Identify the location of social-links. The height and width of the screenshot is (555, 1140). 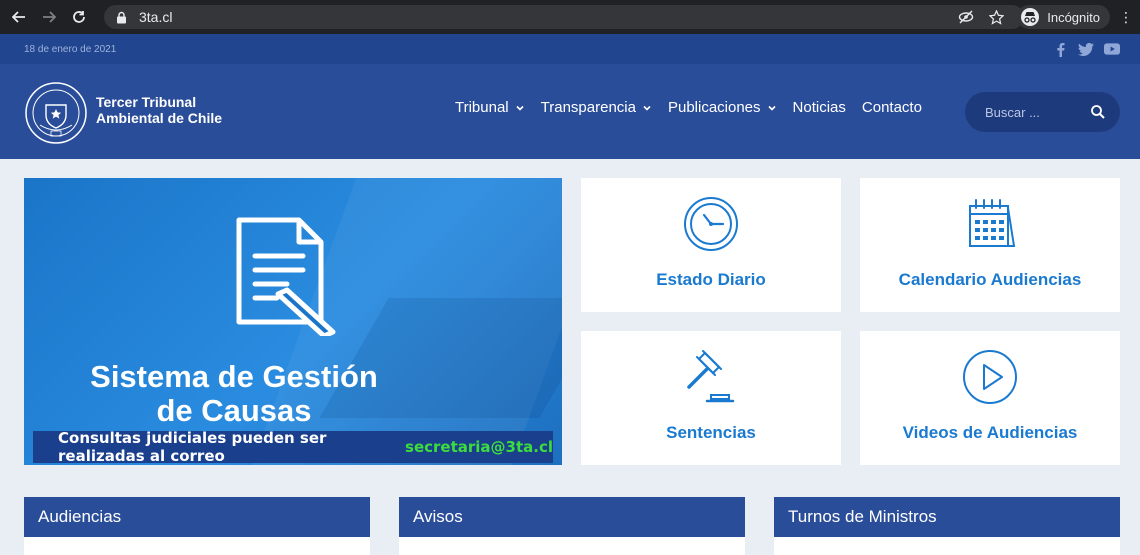
(1086, 49).